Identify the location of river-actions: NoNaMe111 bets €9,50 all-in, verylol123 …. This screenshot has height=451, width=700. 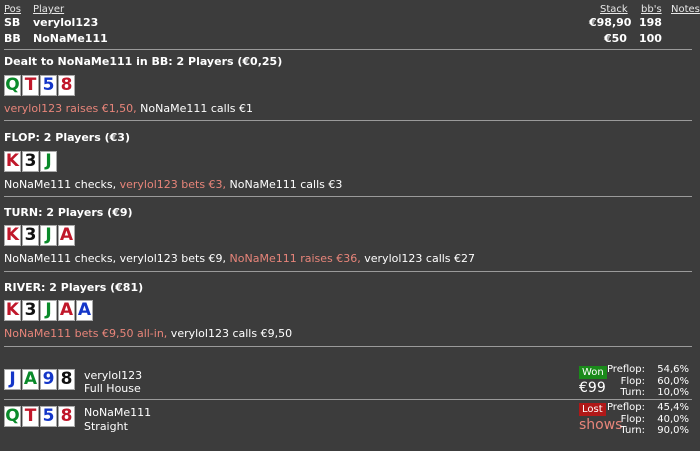
(148, 333).